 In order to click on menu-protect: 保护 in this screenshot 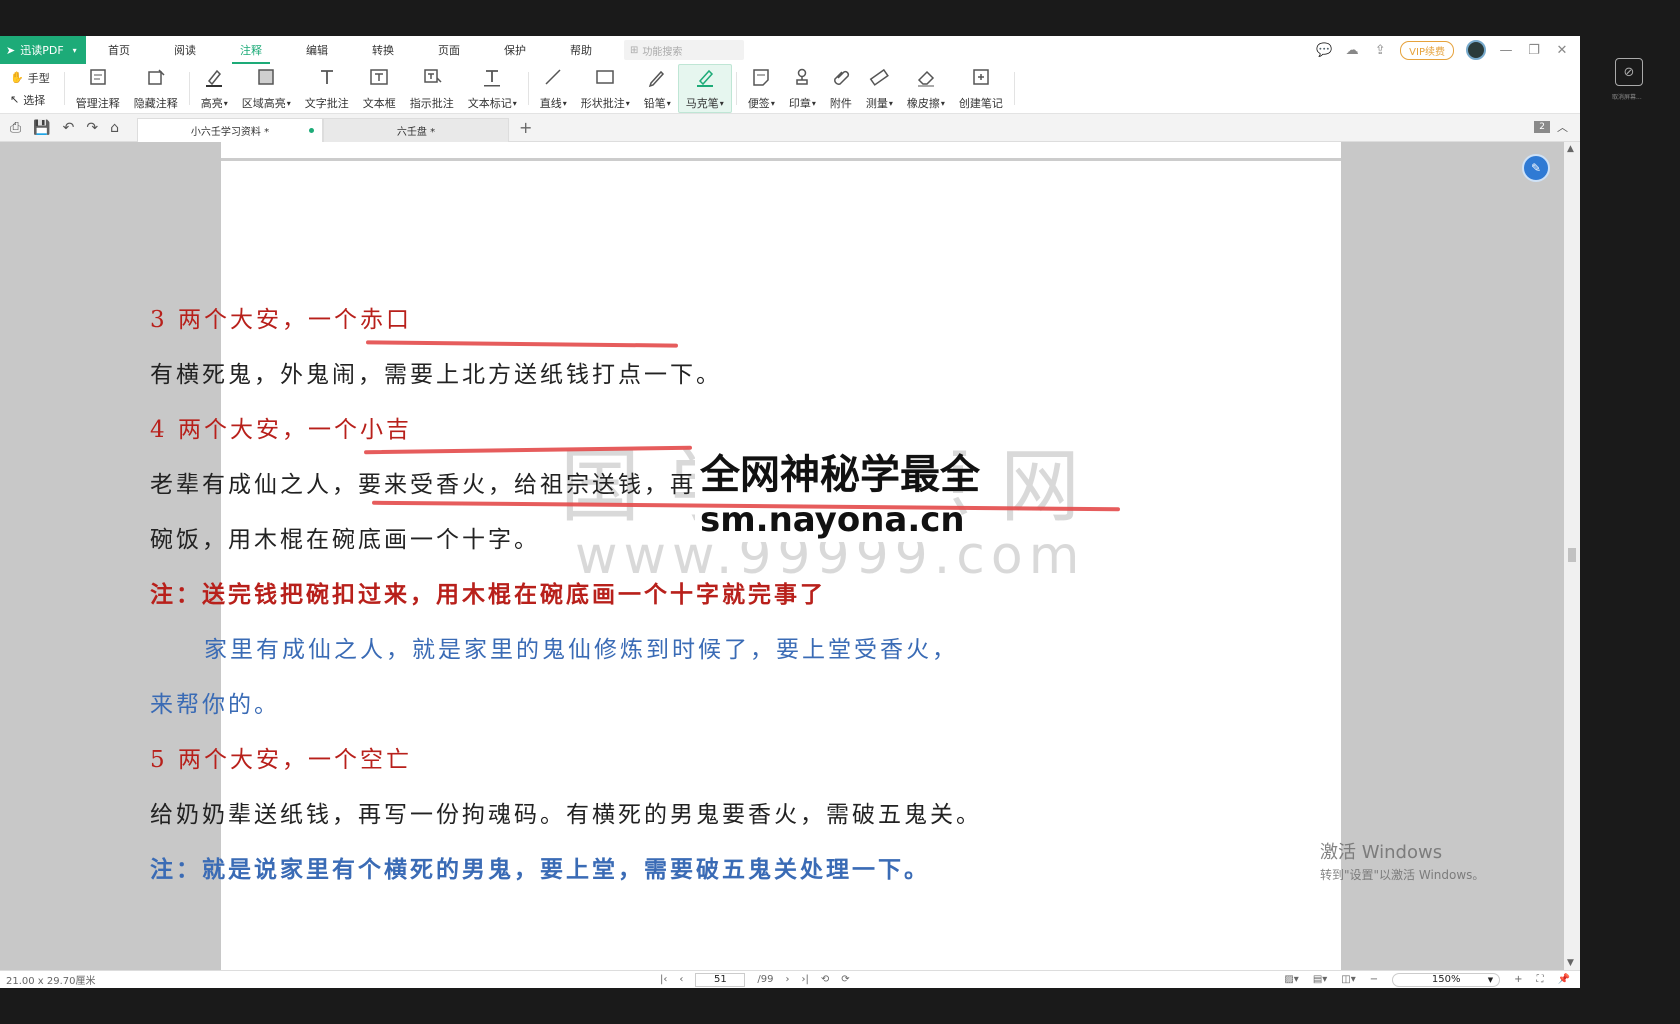, I will do `click(515, 50)`.